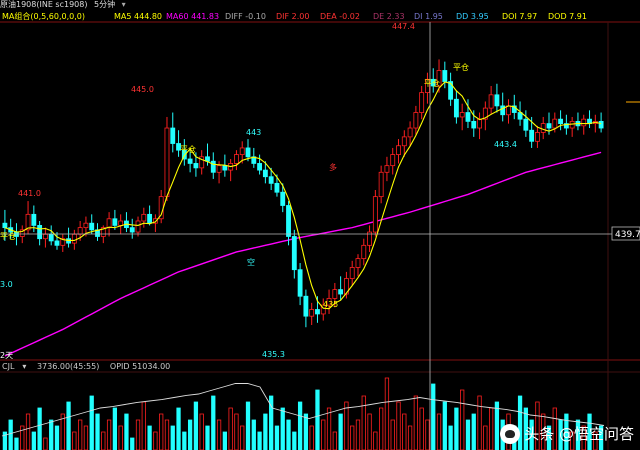  Describe the element at coordinates (330, 304) in the screenshot. I see `annotation-435: 435` at that location.